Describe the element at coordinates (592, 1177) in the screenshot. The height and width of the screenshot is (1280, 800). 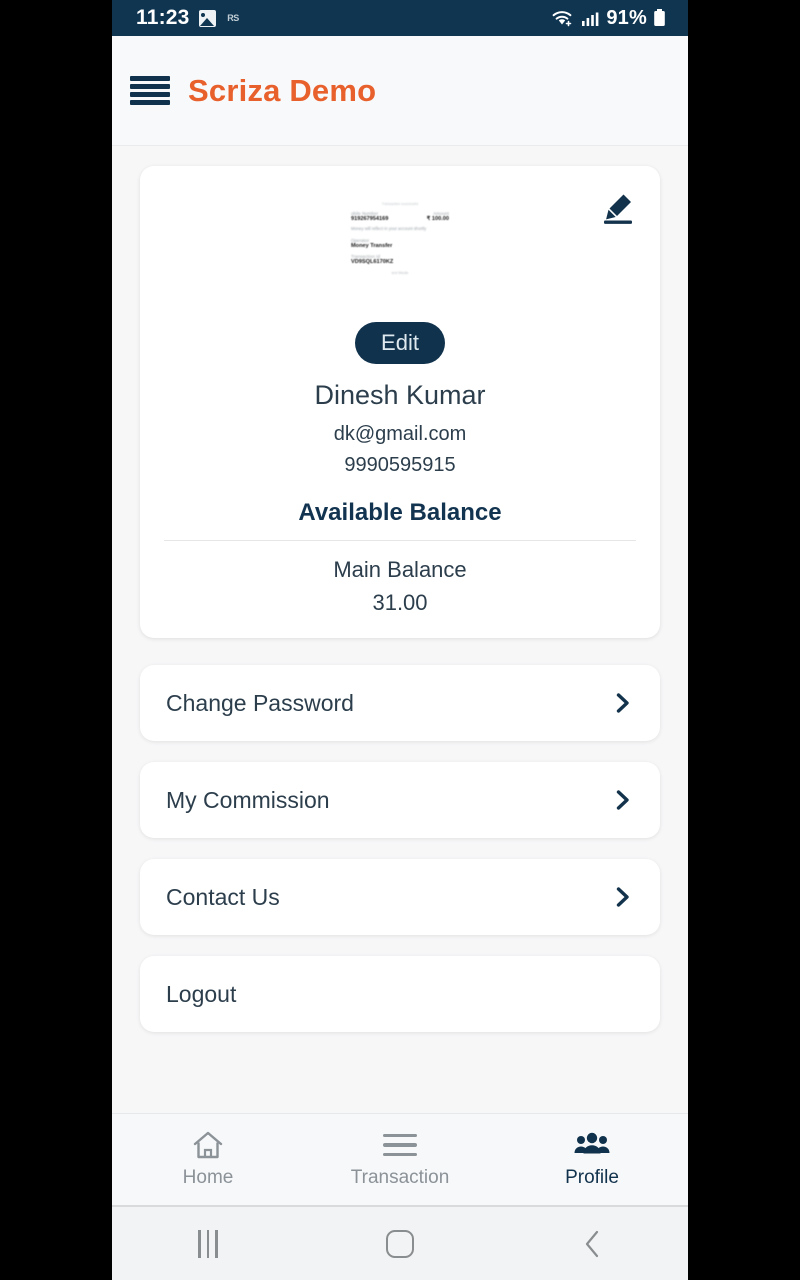
I see `nav-item-label: Profile` at that location.